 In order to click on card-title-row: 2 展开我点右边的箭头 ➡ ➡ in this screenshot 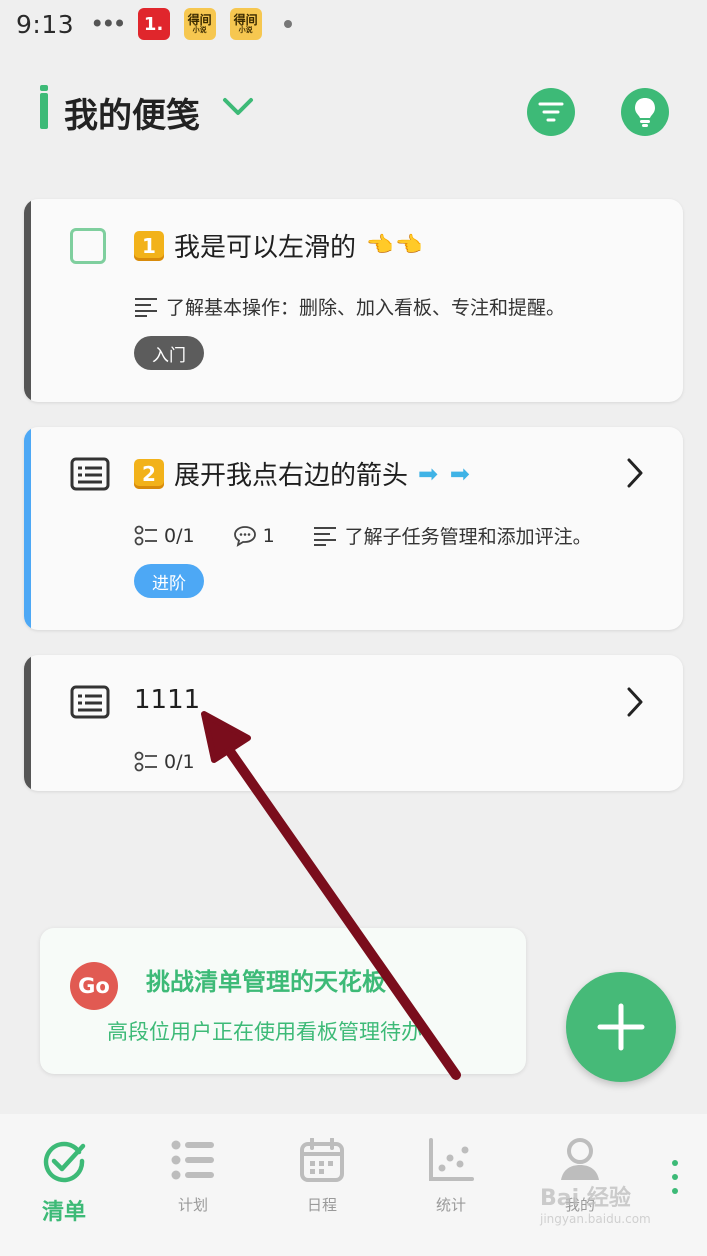, I will do `click(303, 473)`.